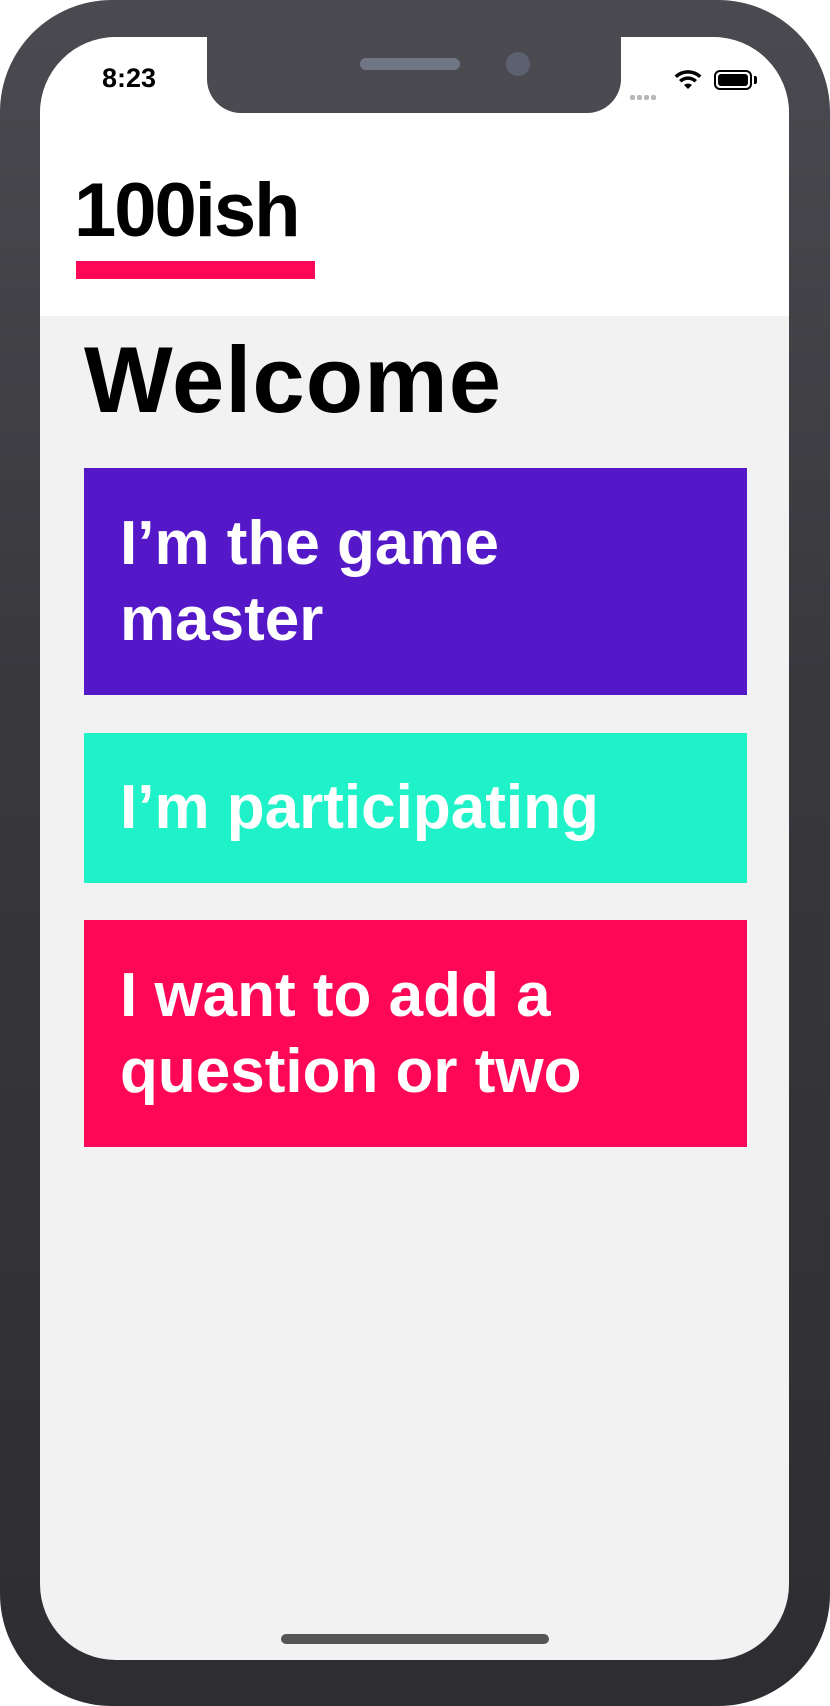 The width and height of the screenshot is (830, 1706). Describe the element at coordinates (688, 79) in the screenshot. I see `wifi-icon` at that location.